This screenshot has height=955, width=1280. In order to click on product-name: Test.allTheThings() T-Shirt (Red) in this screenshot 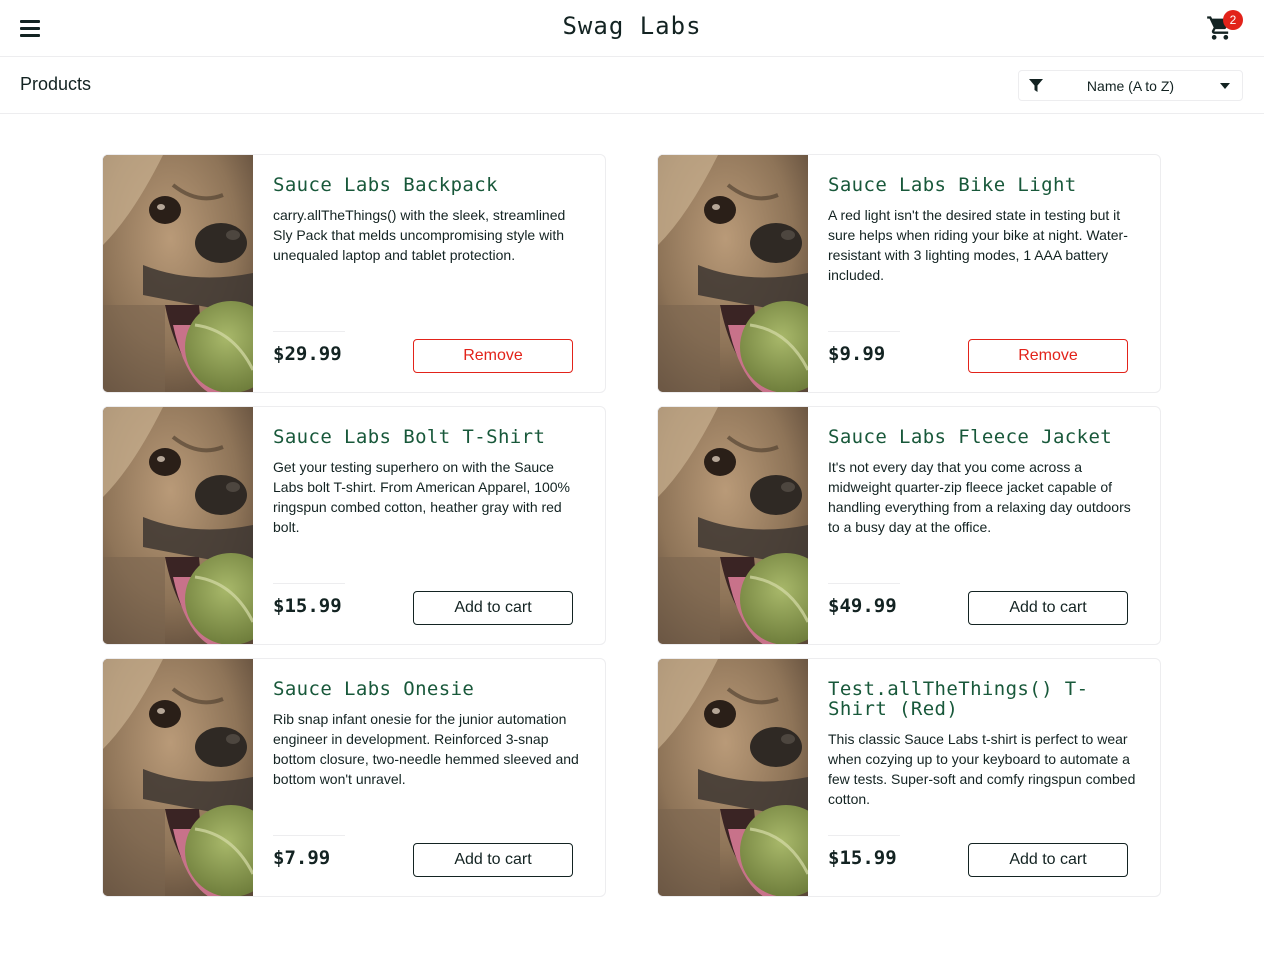, I will do `click(984, 699)`.